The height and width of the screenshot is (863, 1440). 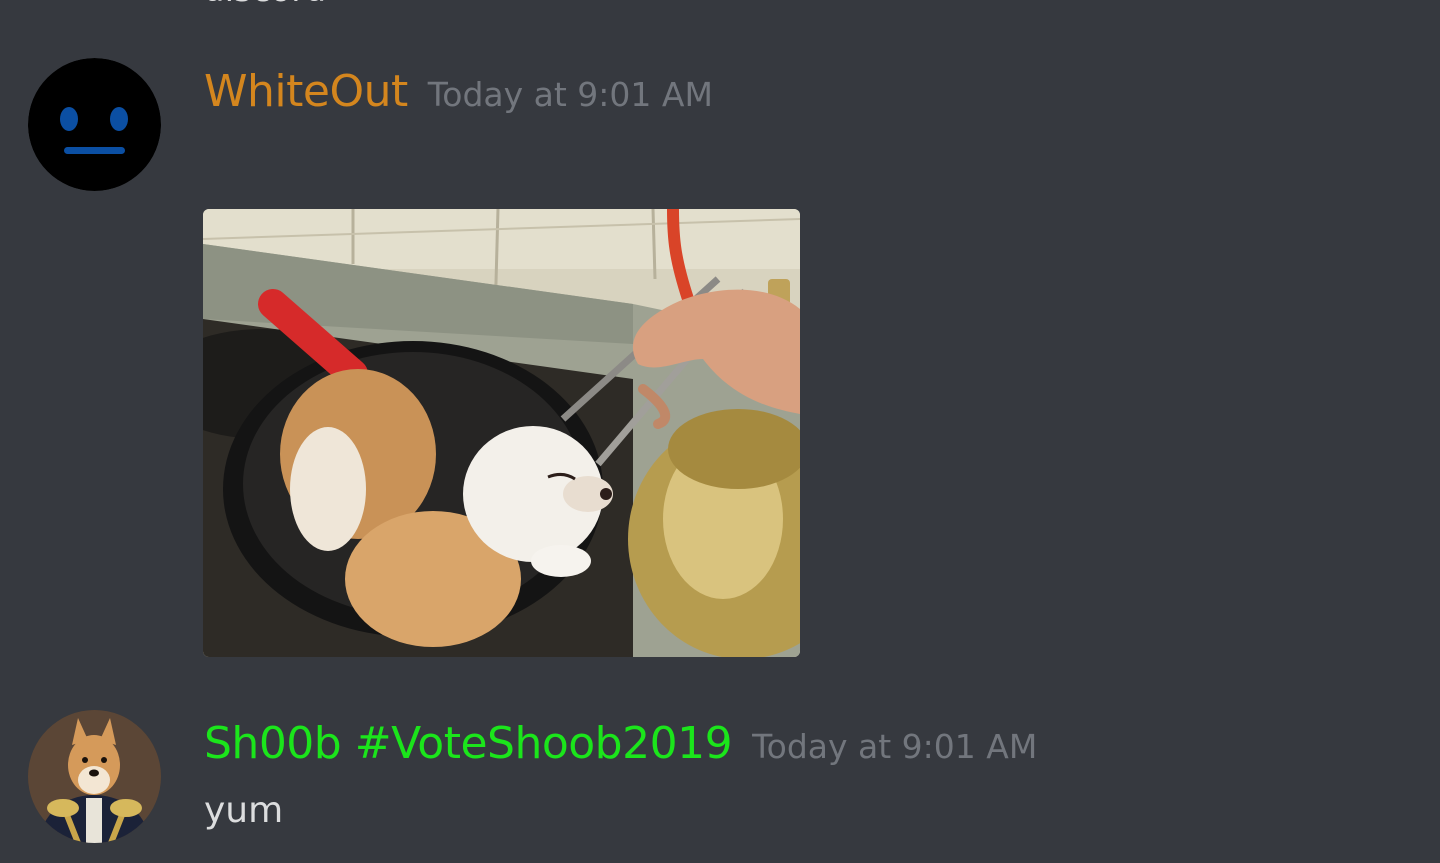 I want to click on username: WhiteOut, so click(x=306, y=91).